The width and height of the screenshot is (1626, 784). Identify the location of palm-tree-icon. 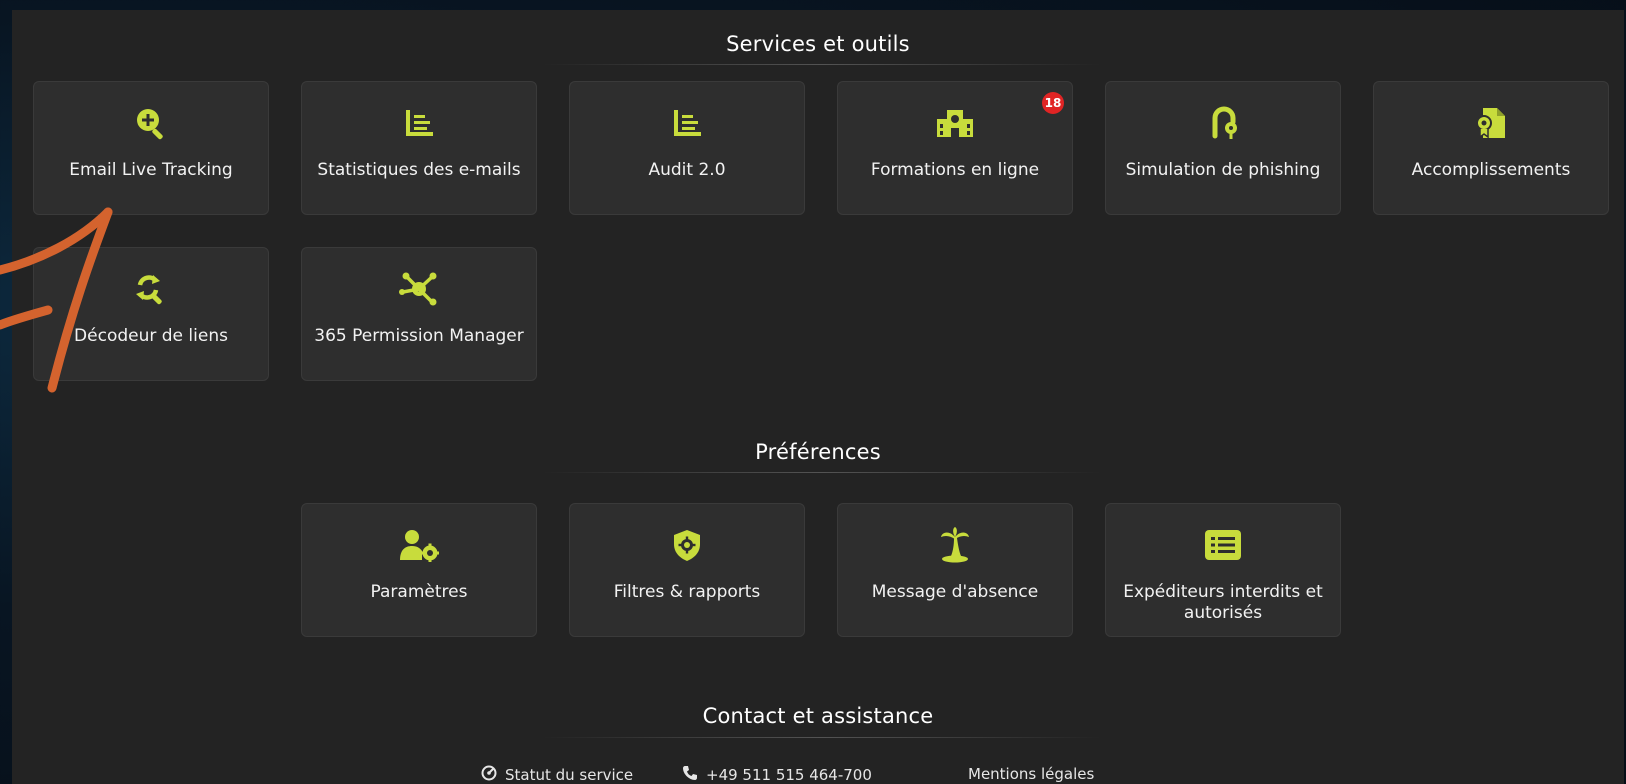
(955, 545).